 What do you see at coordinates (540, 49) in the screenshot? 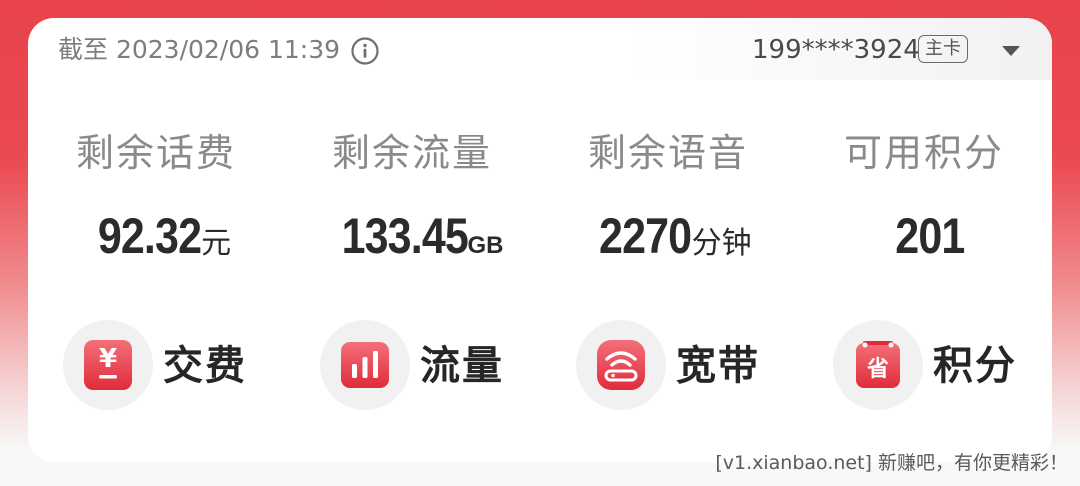
I see `card-header: 截至 2023/02/06 11:39 199****3924 主卡` at bounding box center [540, 49].